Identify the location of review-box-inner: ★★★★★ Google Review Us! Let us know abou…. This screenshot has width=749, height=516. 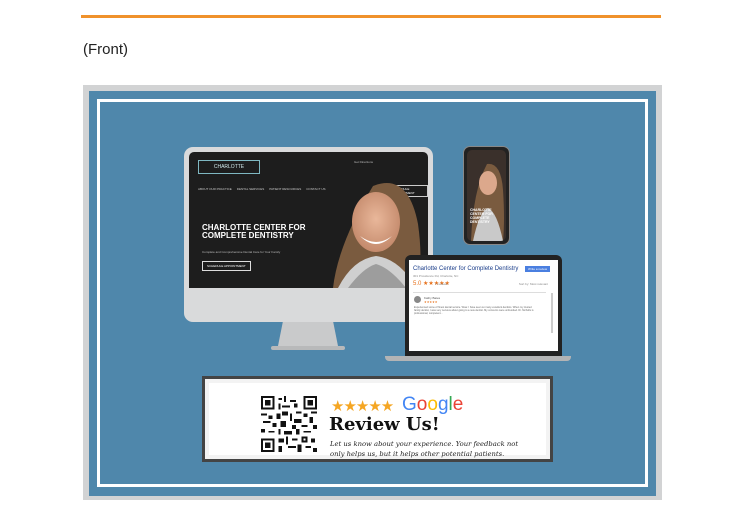
(377, 420).